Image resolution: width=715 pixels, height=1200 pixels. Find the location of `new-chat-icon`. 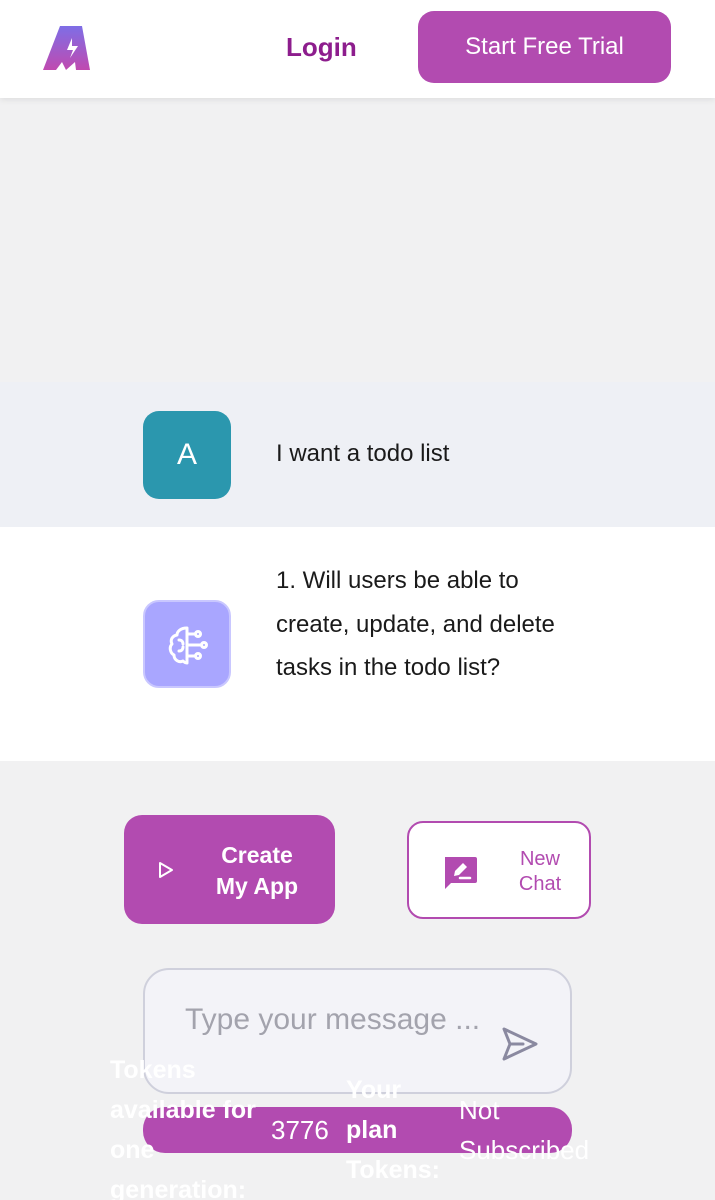

new-chat-icon is located at coordinates (461, 873).